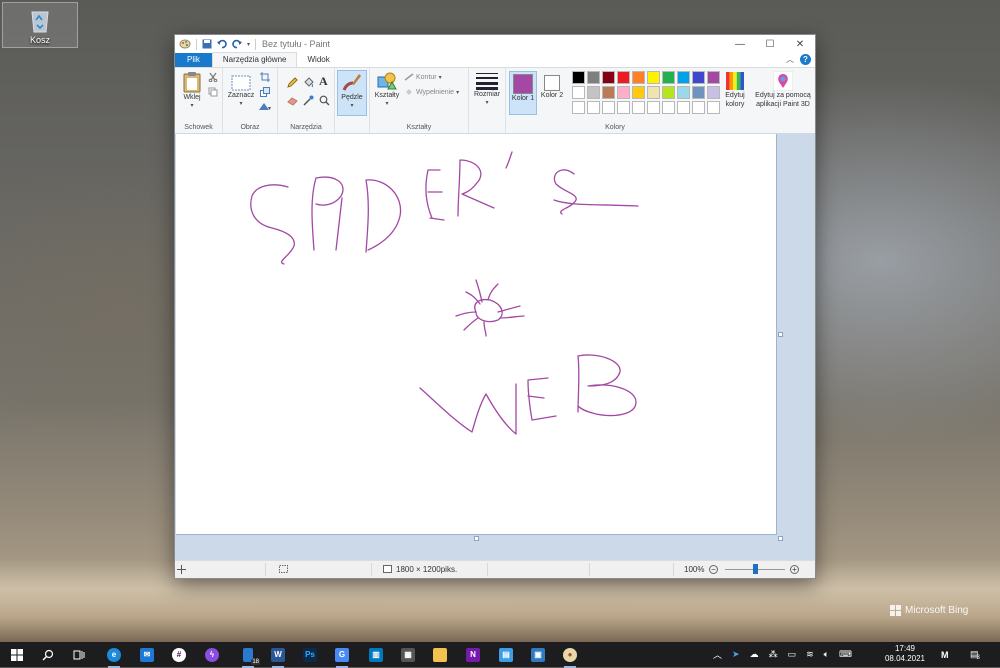  I want to click on zoom-in-button: +, so click(794, 569).